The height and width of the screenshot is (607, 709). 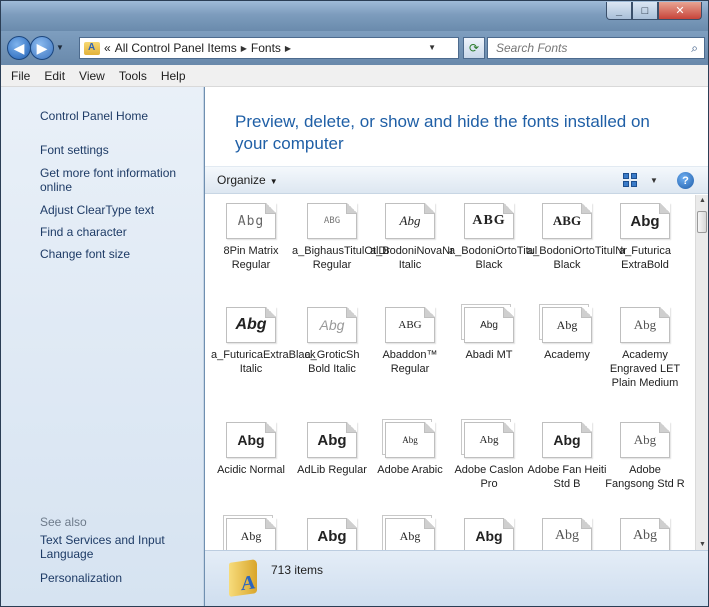 I want to click on link-change-font-size: Change font size, so click(x=120, y=254).